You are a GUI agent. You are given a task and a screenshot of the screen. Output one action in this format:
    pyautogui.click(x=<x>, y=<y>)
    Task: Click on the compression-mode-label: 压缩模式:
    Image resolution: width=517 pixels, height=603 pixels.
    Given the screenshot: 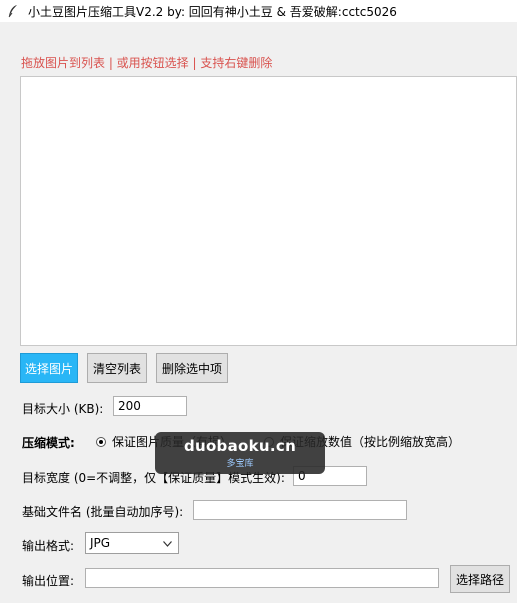 What is the action you would take?
    pyautogui.click(x=48, y=443)
    